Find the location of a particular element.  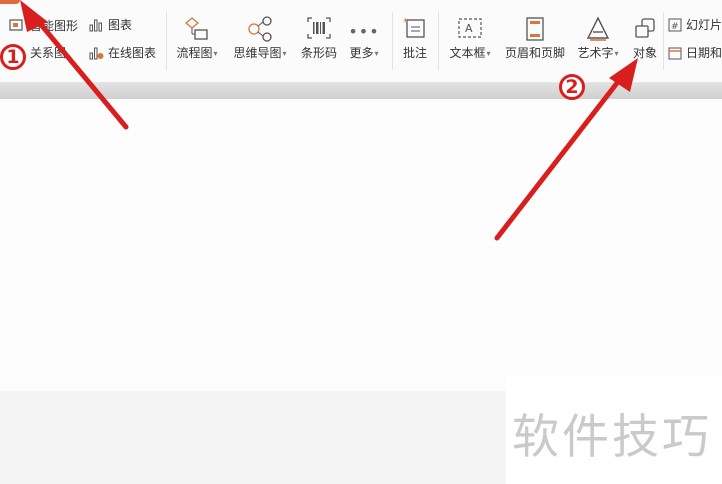

marker-2-badge: 2 is located at coordinates (572, 87).